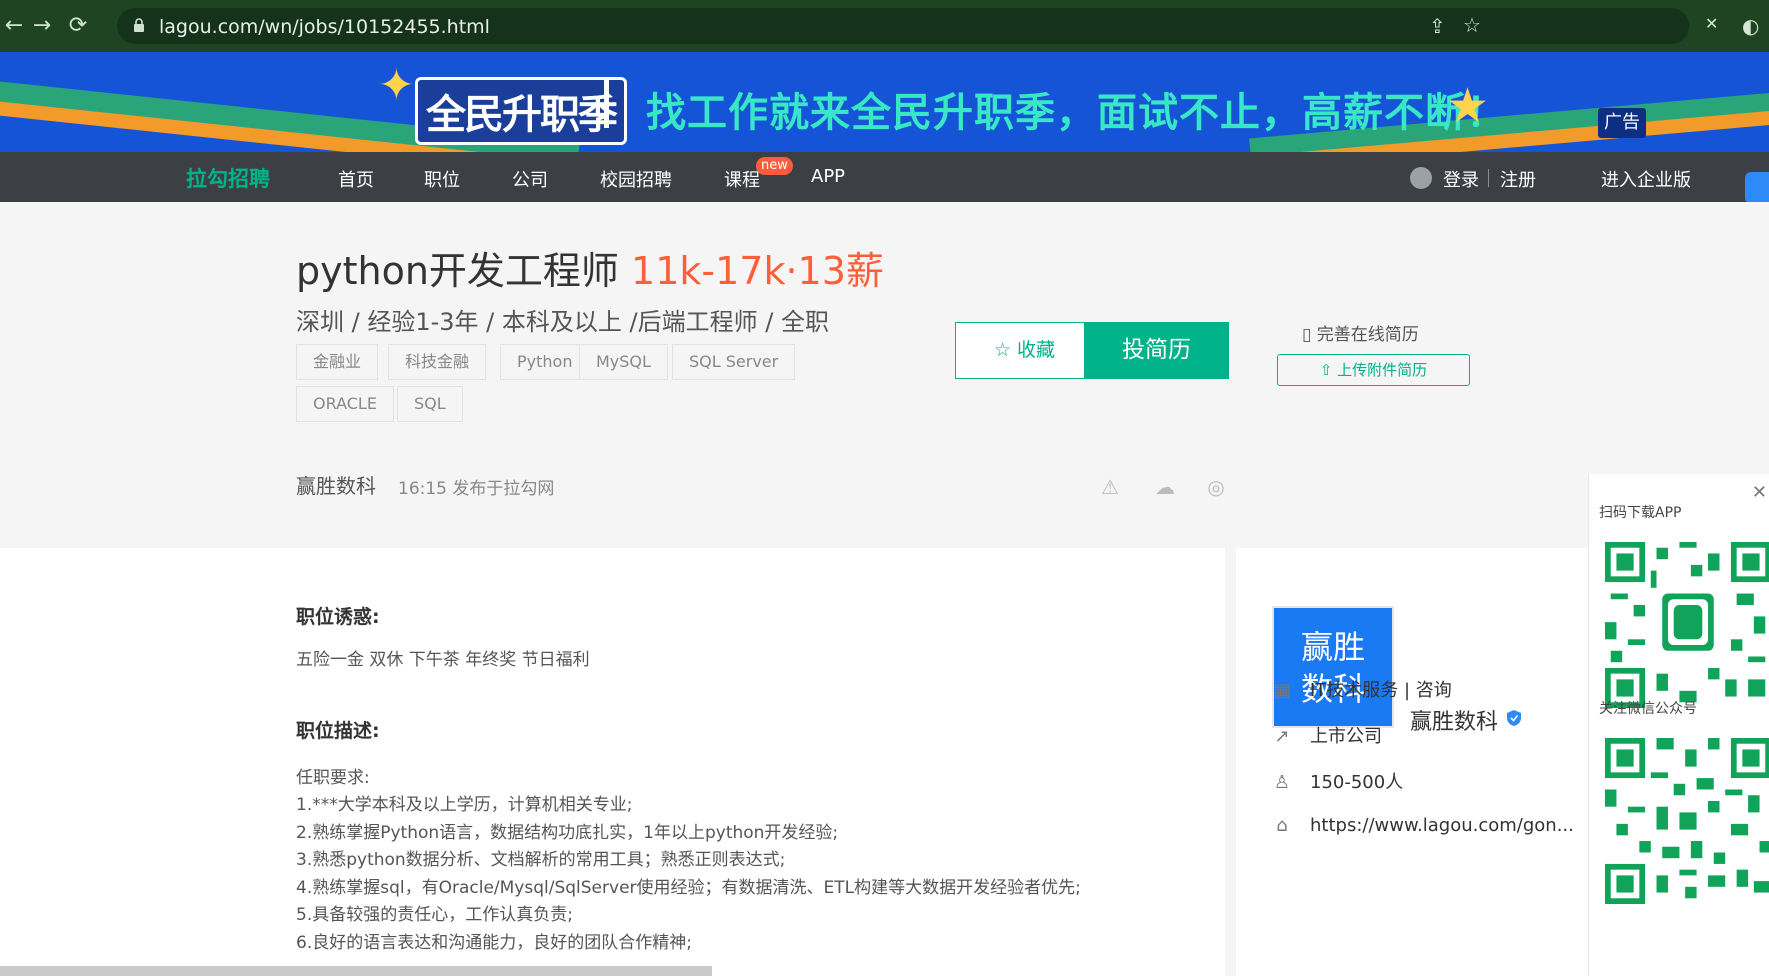 Image resolution: width=1769 pixels, height=976 pixels. I want to click on address-bar: lagou.com/wn/jobs/10152455.html ⇪ ☆, so click(903, 26).